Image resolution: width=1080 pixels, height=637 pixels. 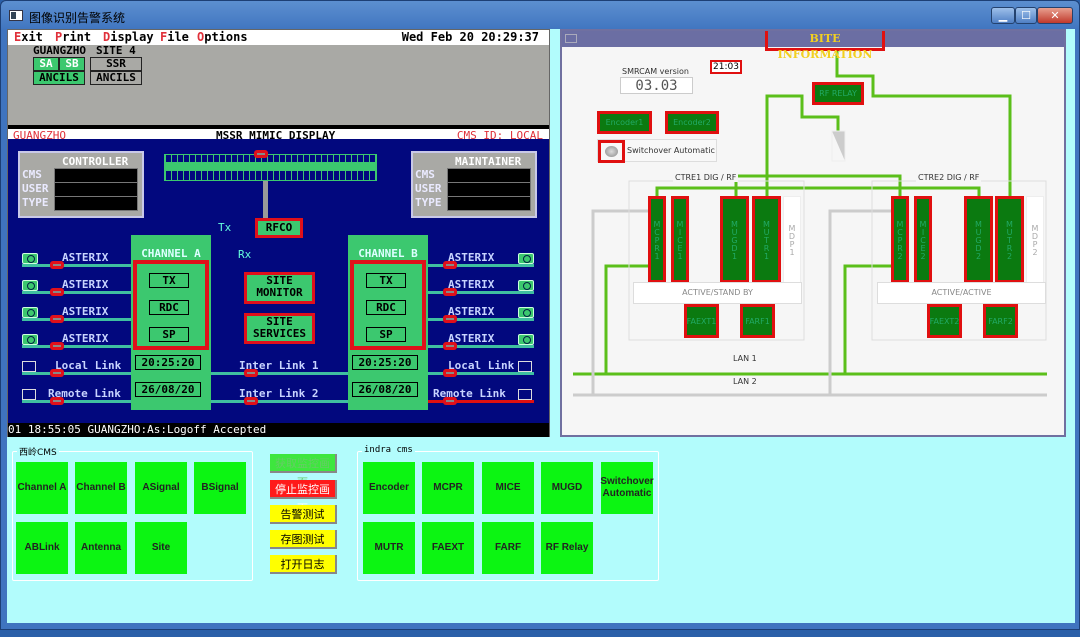 I want to click on encoder2-unit: Encoder2, so click(x=692, y=122).